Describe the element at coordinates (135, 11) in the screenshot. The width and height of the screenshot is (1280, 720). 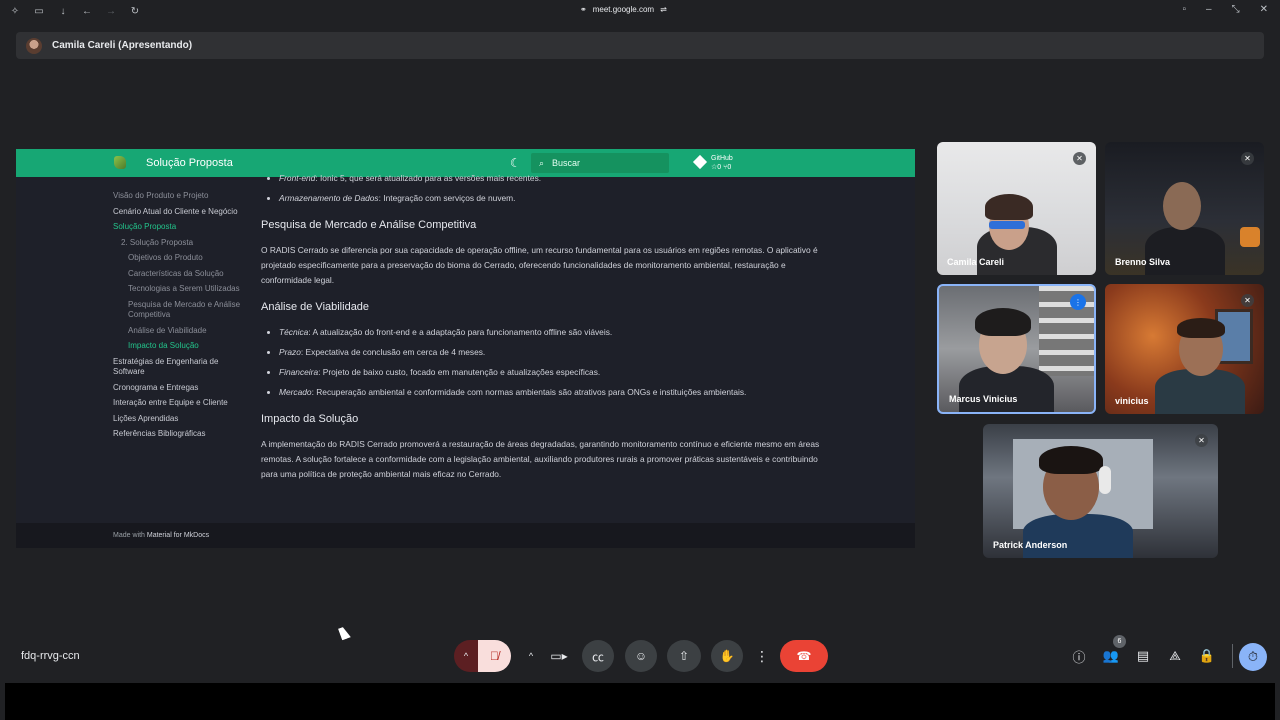
I see `reload-icon: ↻` at that location.